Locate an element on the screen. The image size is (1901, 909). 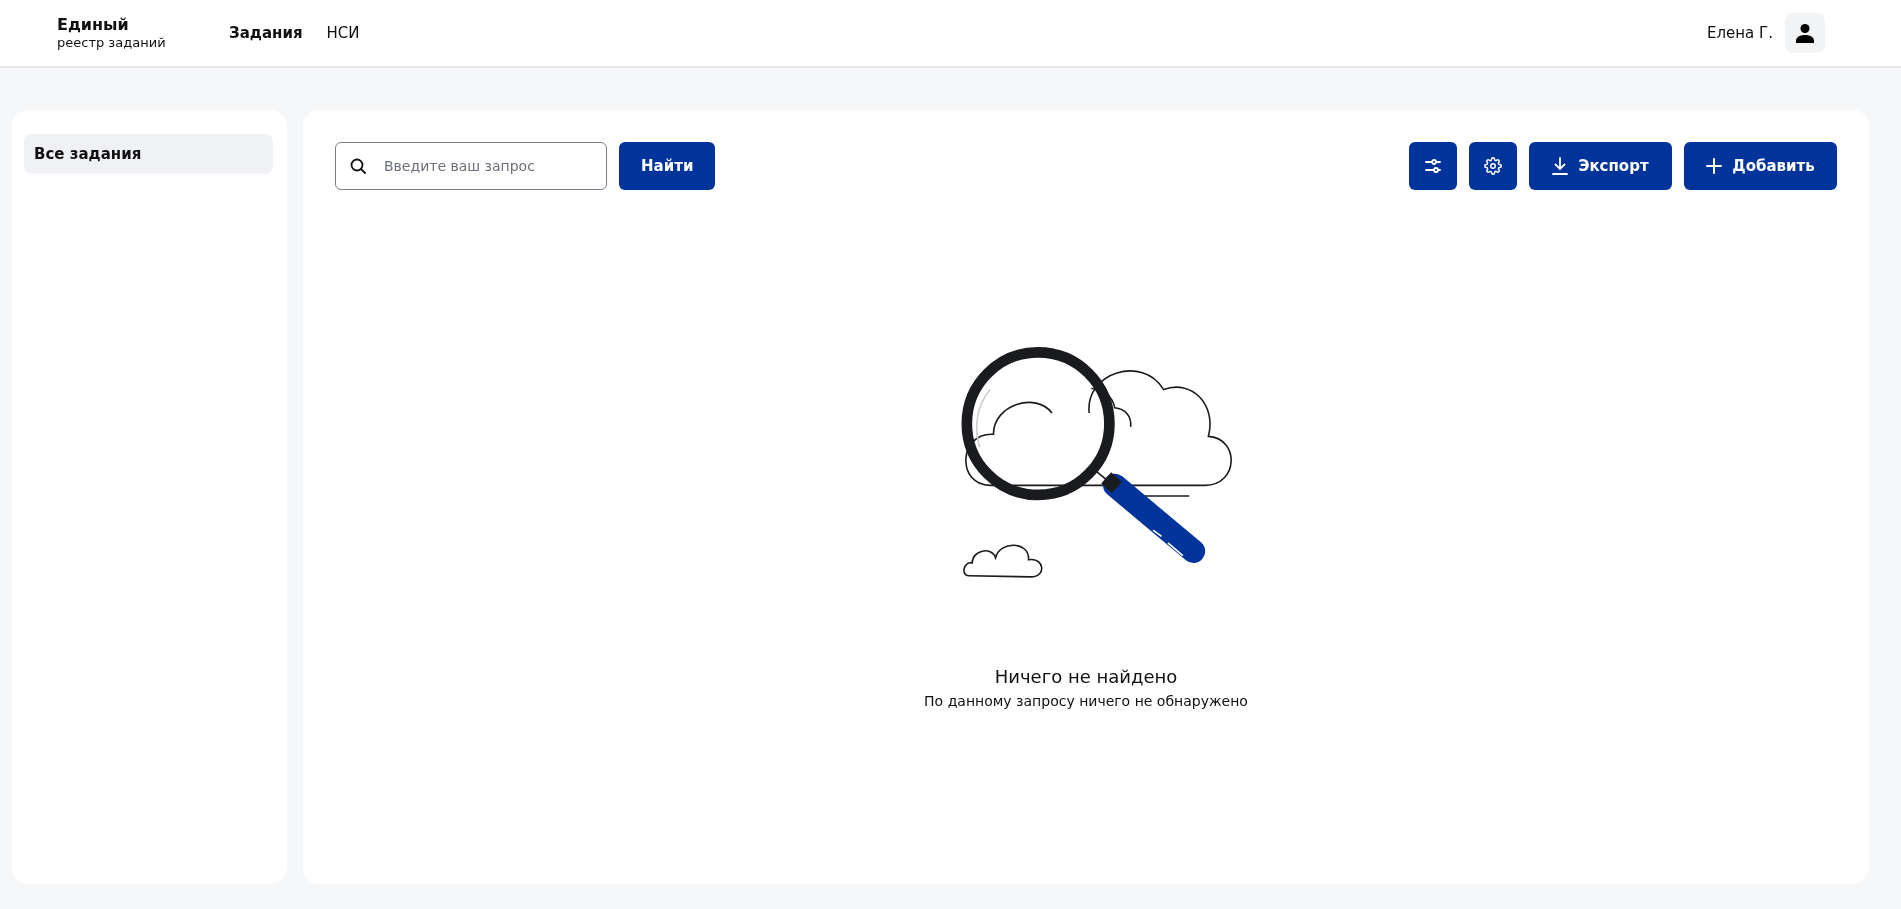
empty-state-message: По данному запросу ничего не обнаружено is located at coordinates (1086, 701).